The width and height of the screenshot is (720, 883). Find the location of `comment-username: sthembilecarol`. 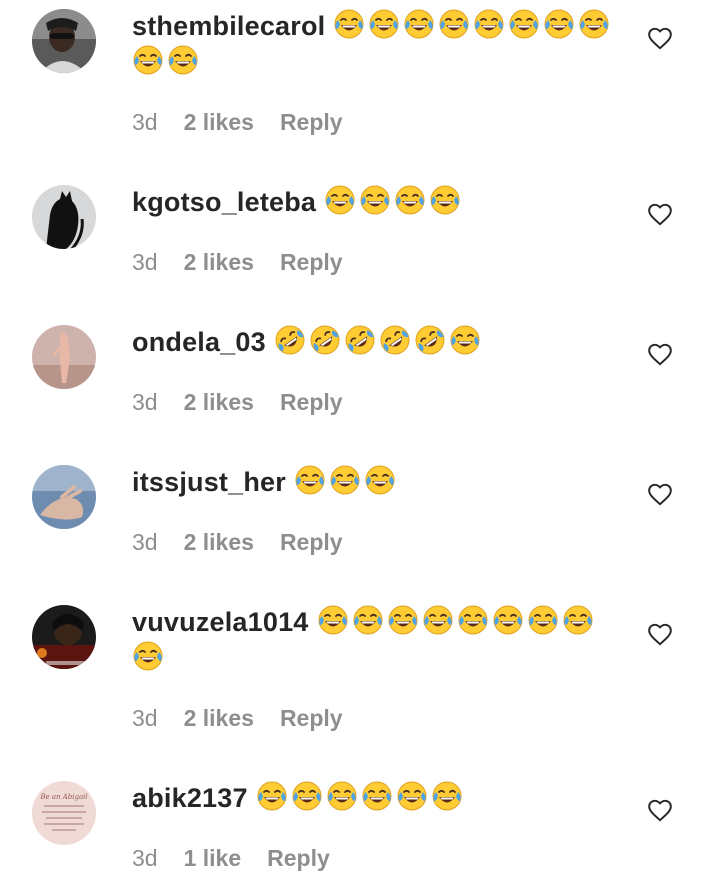

comment-username: sthembilecarol is located at coordinates (228, 26).